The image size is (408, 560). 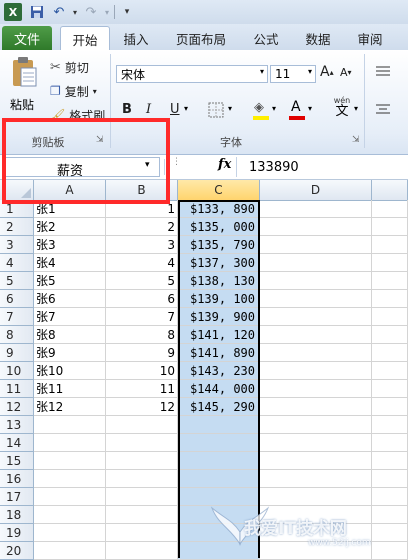 What do you see at coordinates (142, 227) in the screenshot?
I see `cell-b: 2` at bounding box center [142, 227].